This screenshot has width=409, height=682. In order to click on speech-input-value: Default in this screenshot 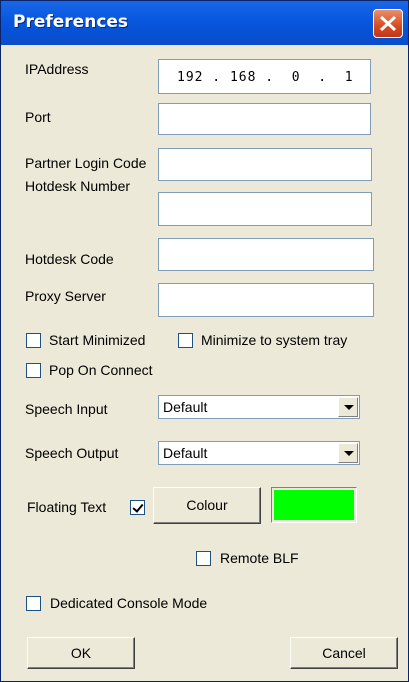, I will do `click(185, 407)`.